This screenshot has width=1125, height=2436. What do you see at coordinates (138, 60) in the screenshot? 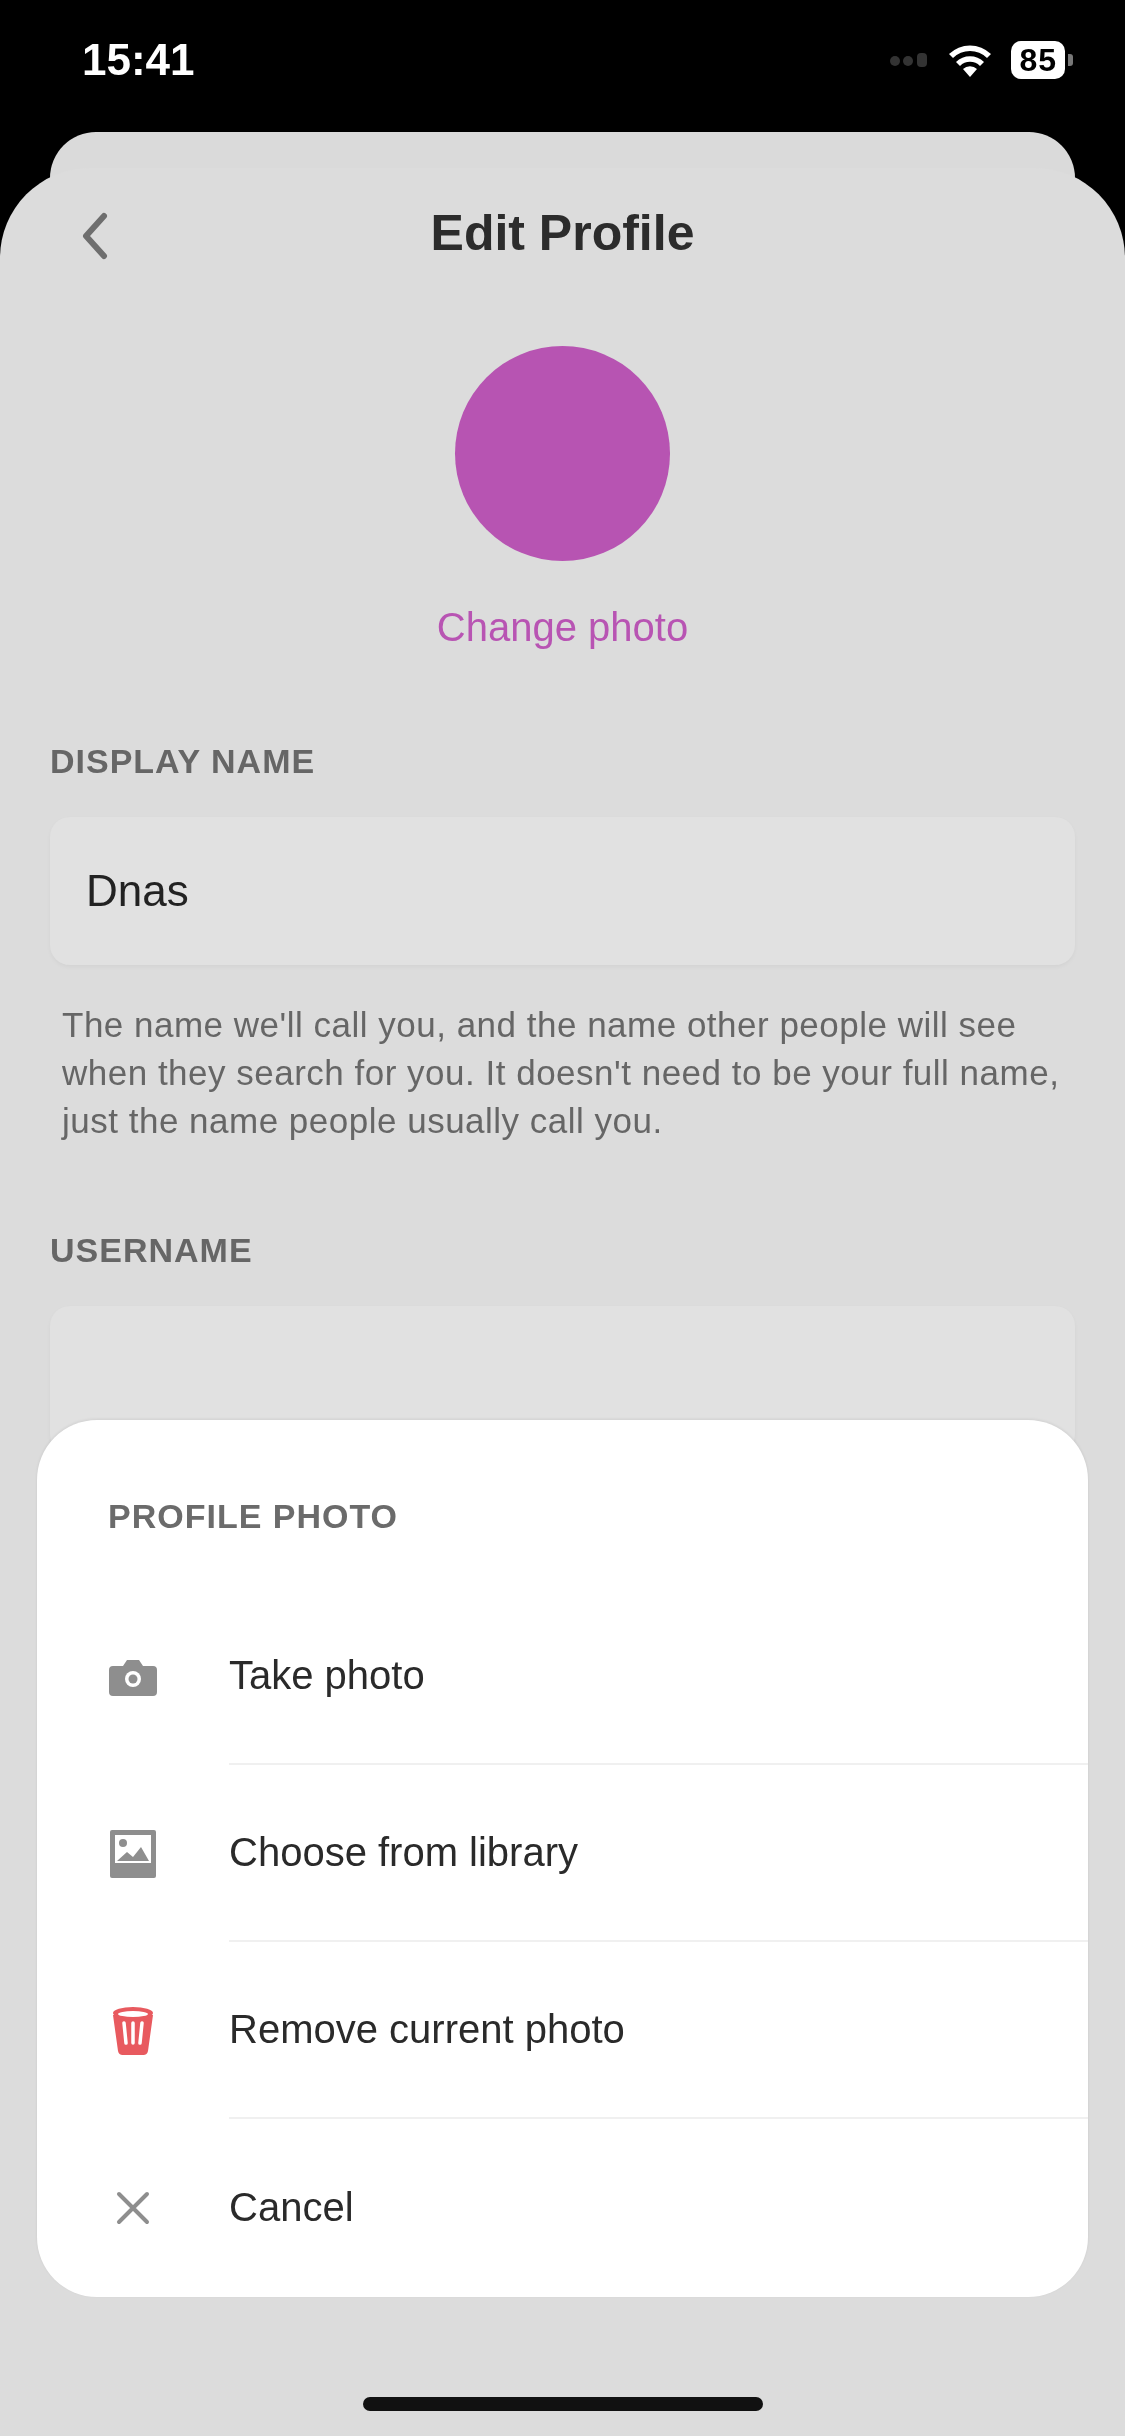
I see `status-time: 15:41` at bounding box center [138, 60].